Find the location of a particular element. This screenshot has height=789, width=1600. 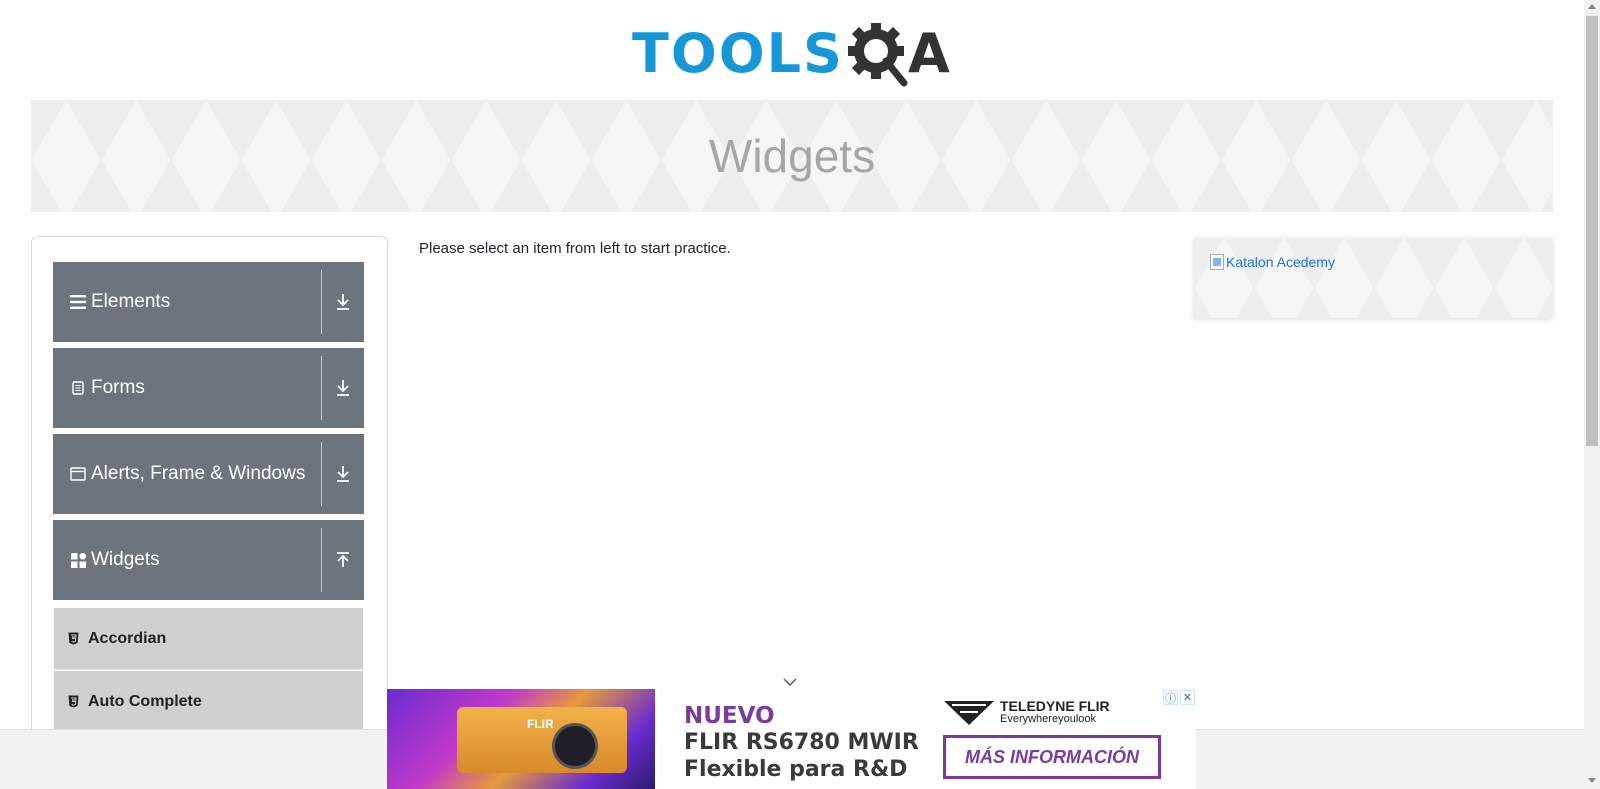

katalon-ad-link: Katalon Acedemy is located at coordinates (1272, 262).